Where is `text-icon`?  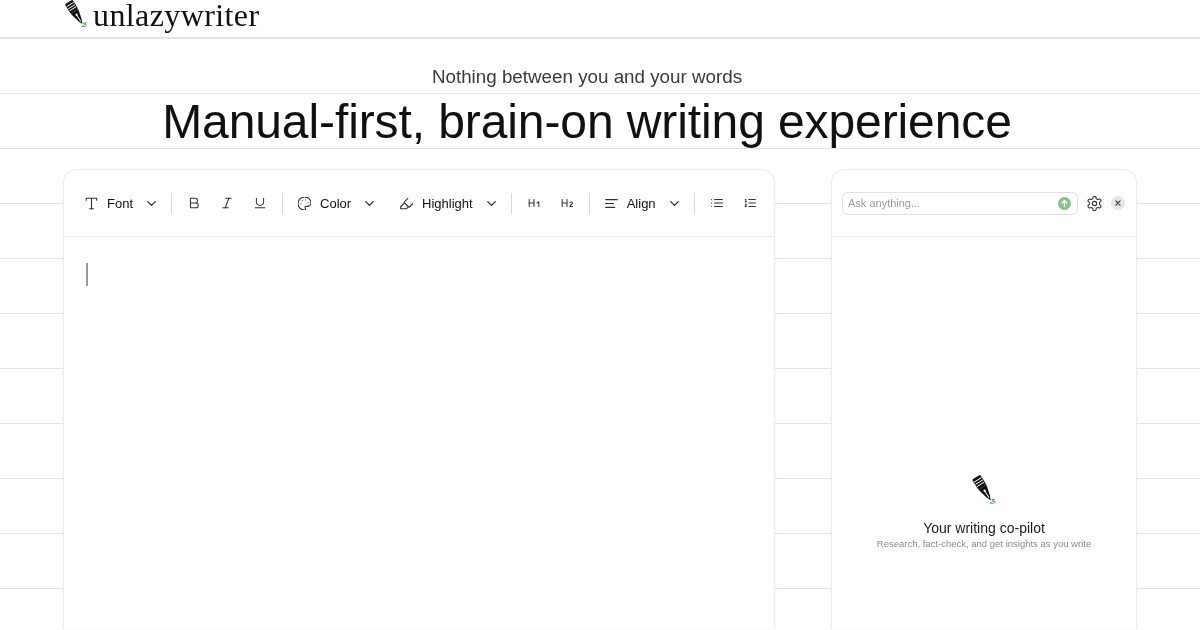
text-icon is located at coordinates (91, 203).